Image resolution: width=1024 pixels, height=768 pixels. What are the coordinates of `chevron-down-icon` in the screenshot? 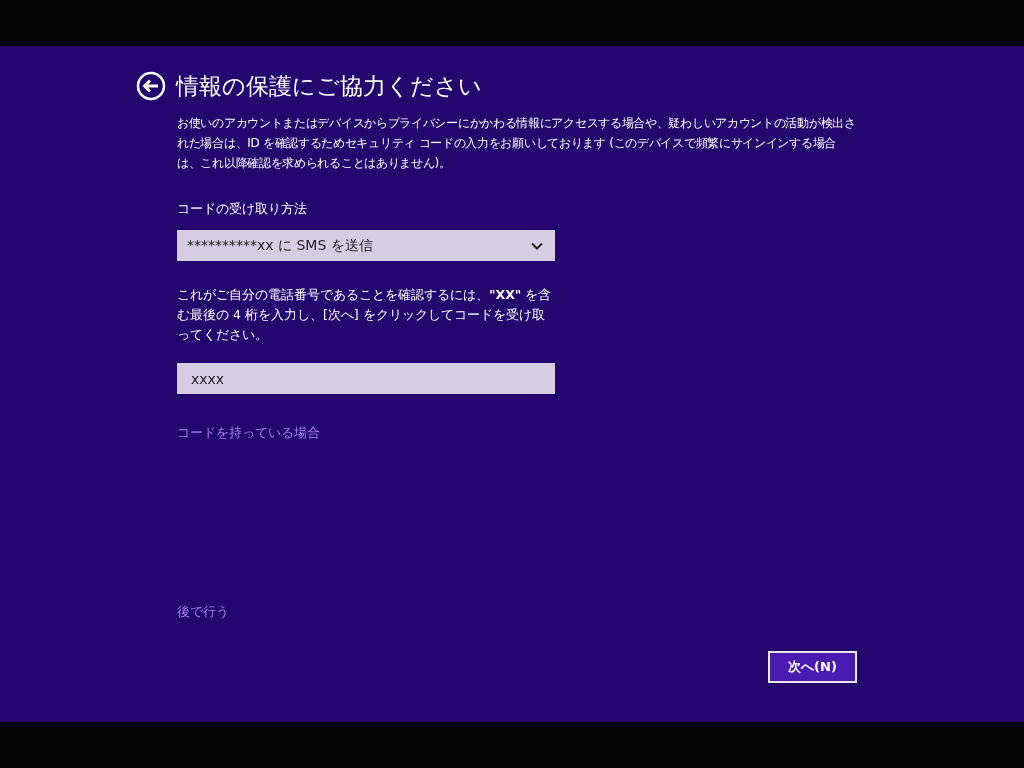 It's located at (537, 245).